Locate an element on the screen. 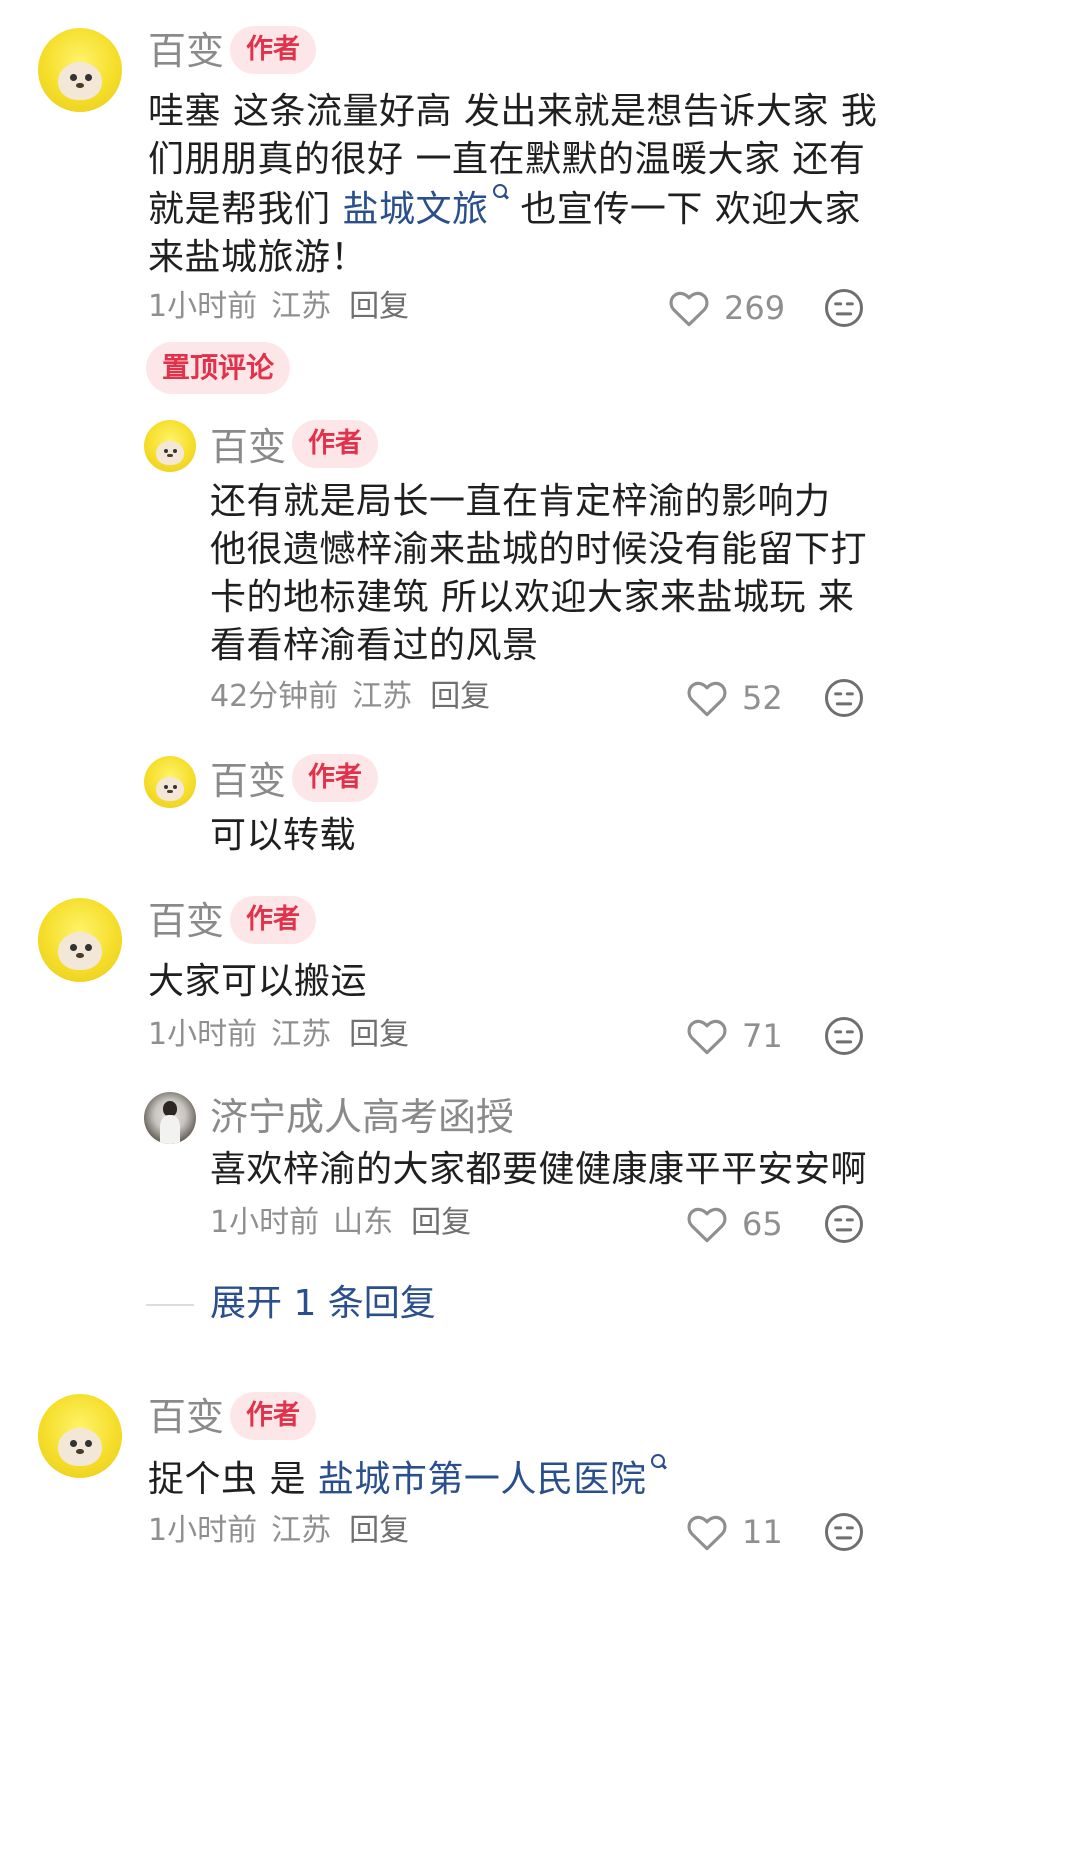  divider is located at coordinates (170, 1305).